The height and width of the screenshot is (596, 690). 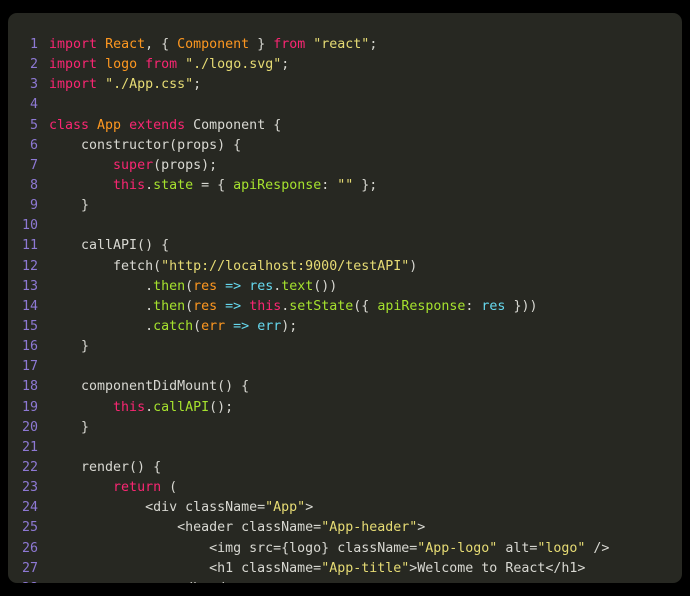 What do you see at coordinates (345, 408) in the screenshot?
I see `code-line: 19 this.callAPI();` at bounding box center [345, 408].